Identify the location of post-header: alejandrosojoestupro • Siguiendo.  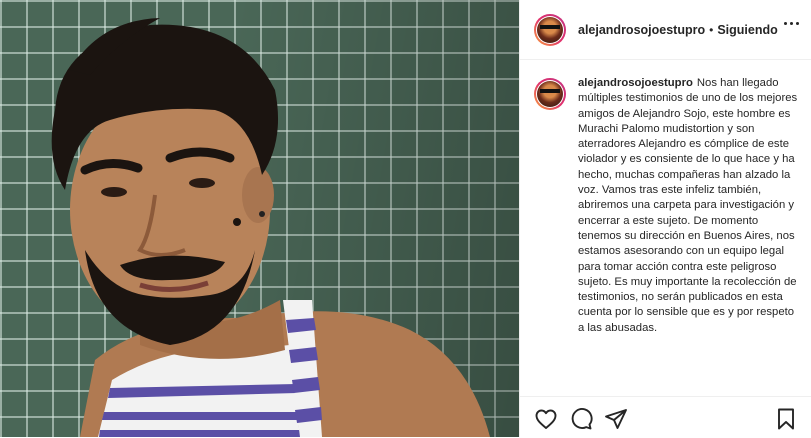
(665, 30).